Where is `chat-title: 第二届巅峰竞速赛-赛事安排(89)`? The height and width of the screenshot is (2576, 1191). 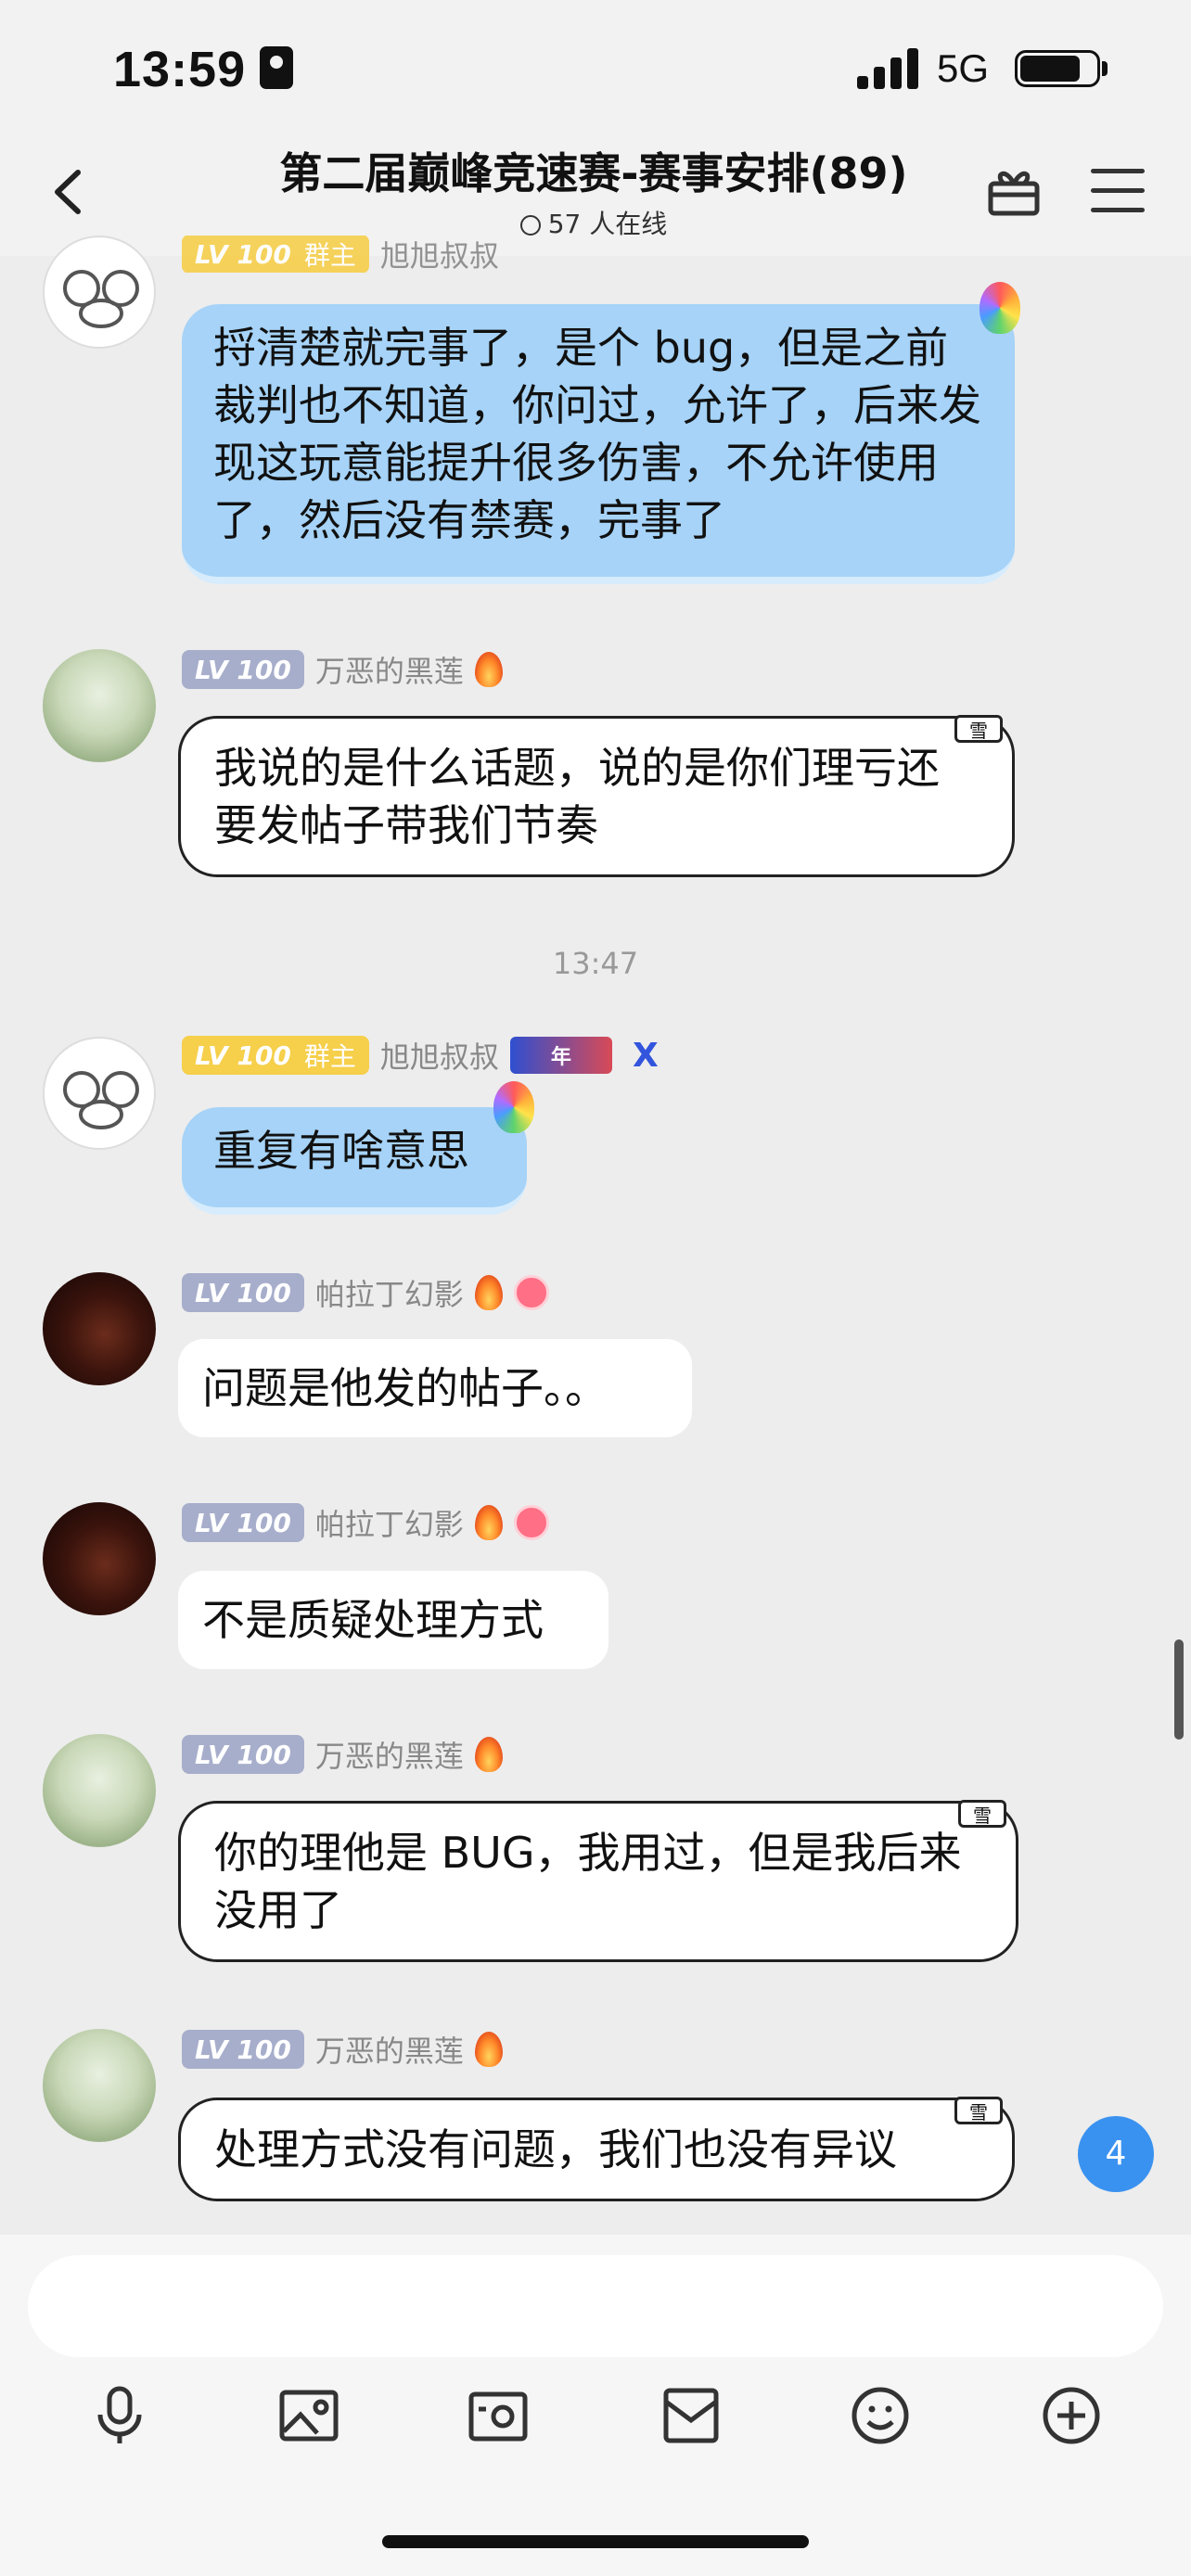 chat-title: 第二届巅峰竞速赛-赛事安排(89) is located at coordinates (594, 173).